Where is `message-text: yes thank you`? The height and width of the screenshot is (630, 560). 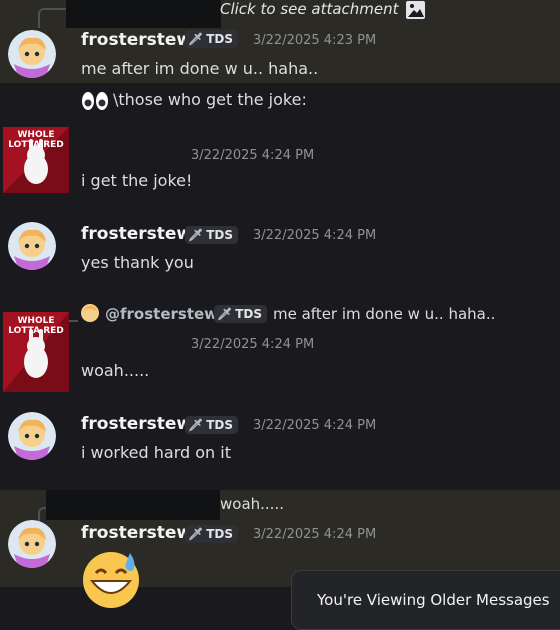 message-text: yes thank you is located at coordinates (137, 262).